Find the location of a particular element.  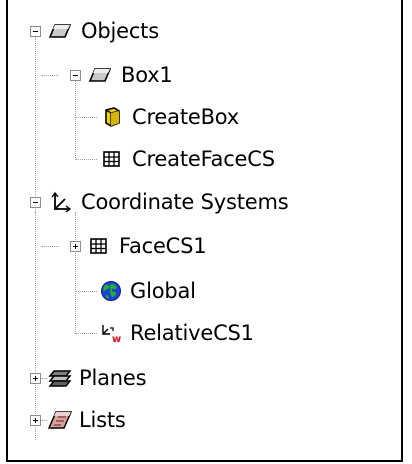

relative-cs-icon: w is located at coordinates (111, 334).